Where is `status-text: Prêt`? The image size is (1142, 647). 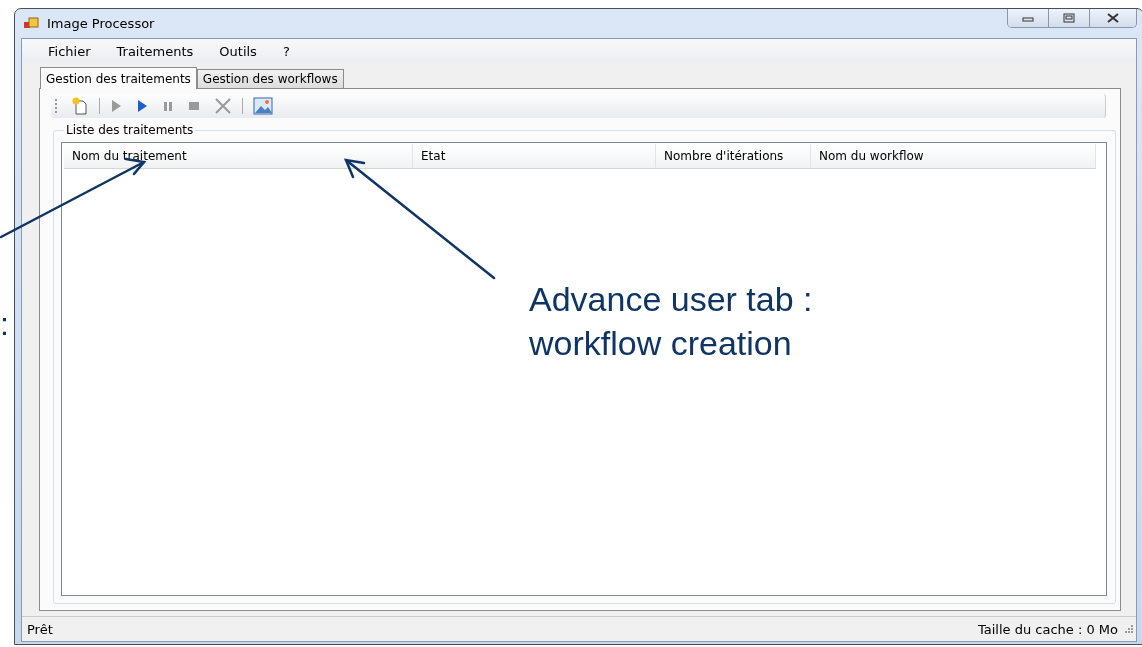
status-text: Prêt is located at coordinates (40, 629).